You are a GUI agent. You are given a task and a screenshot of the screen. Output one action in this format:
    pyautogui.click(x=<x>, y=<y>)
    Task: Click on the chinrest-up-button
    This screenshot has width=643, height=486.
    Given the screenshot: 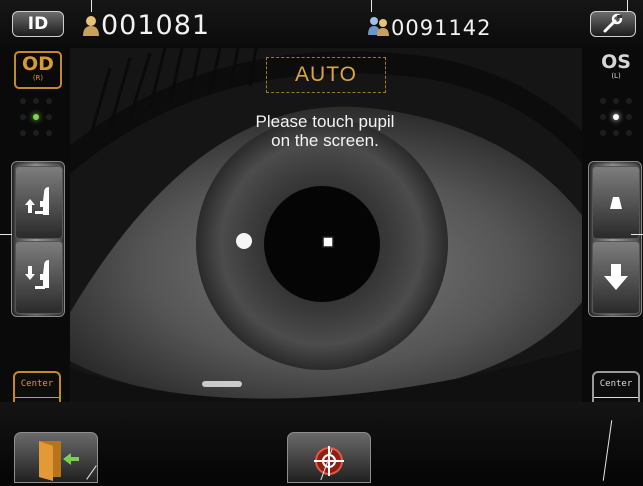 What is the action you would take?
    pyautogui.click(x=39, y=202)
    